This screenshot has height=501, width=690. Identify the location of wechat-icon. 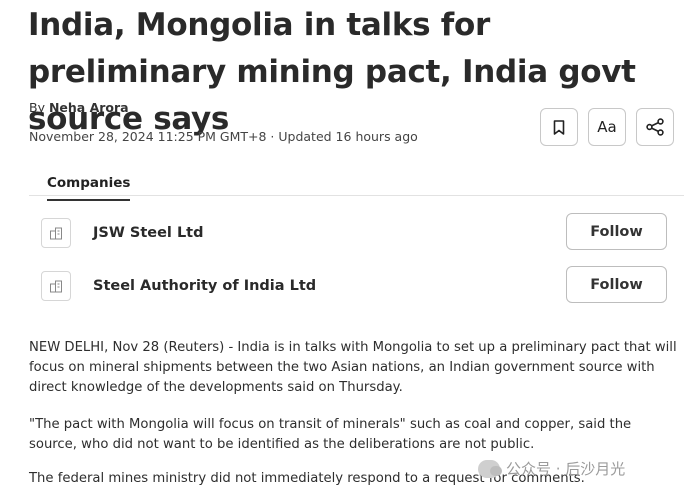
(490, 468).